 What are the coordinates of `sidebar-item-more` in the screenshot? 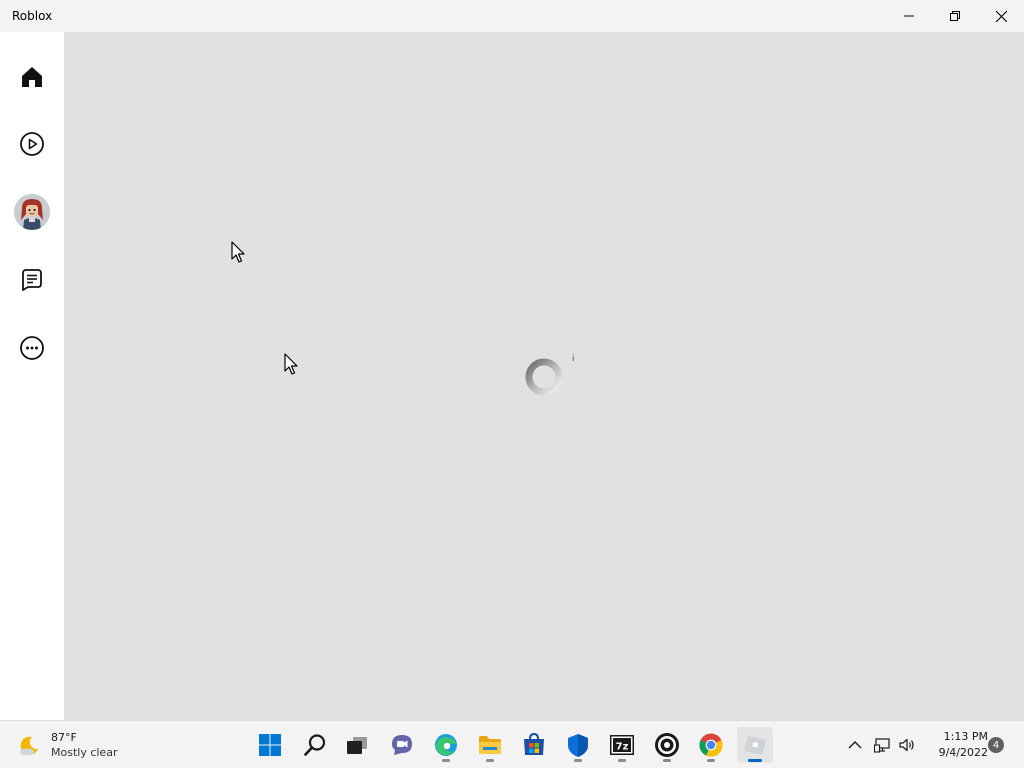 It's located at (32, 348).